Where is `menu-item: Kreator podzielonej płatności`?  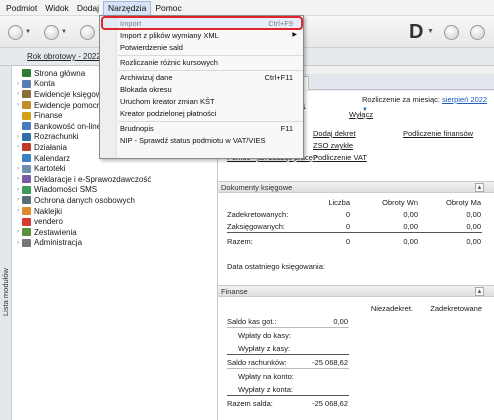
menu-item: Kreator podzielonej płatności is located at coordinates (210, 113).